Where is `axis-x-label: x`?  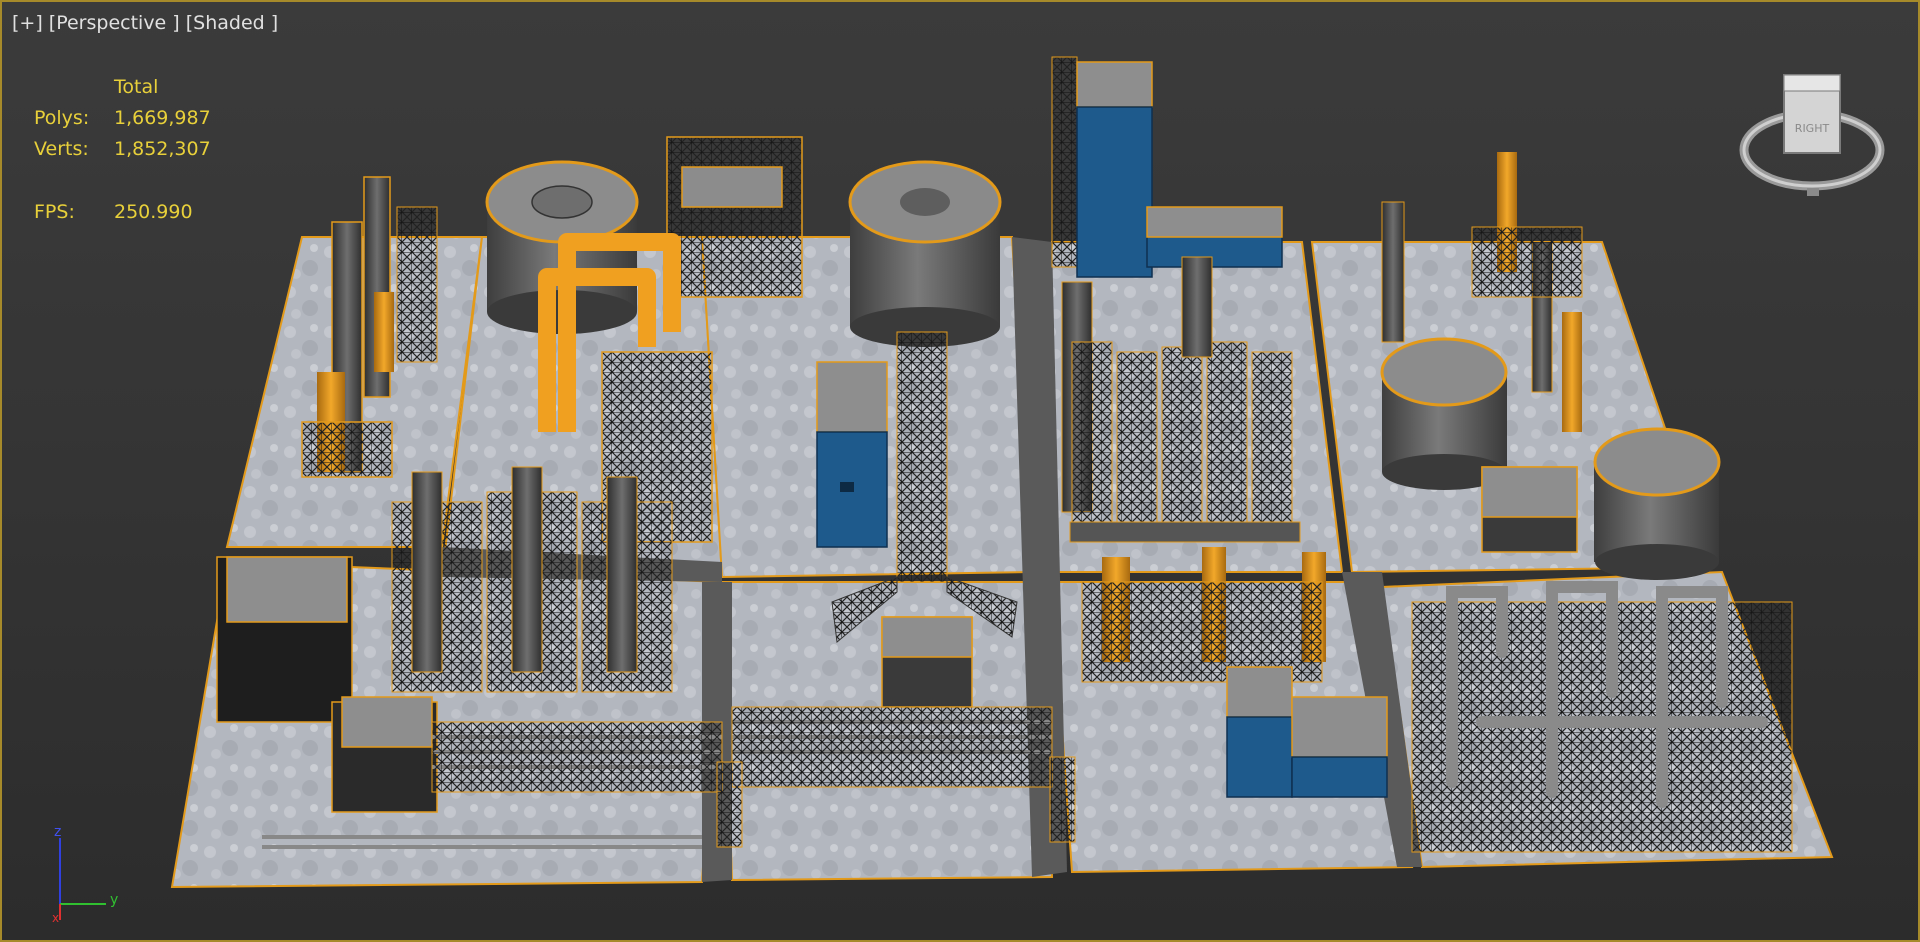
axis-x-label: x is located at coordinates (55, 917).